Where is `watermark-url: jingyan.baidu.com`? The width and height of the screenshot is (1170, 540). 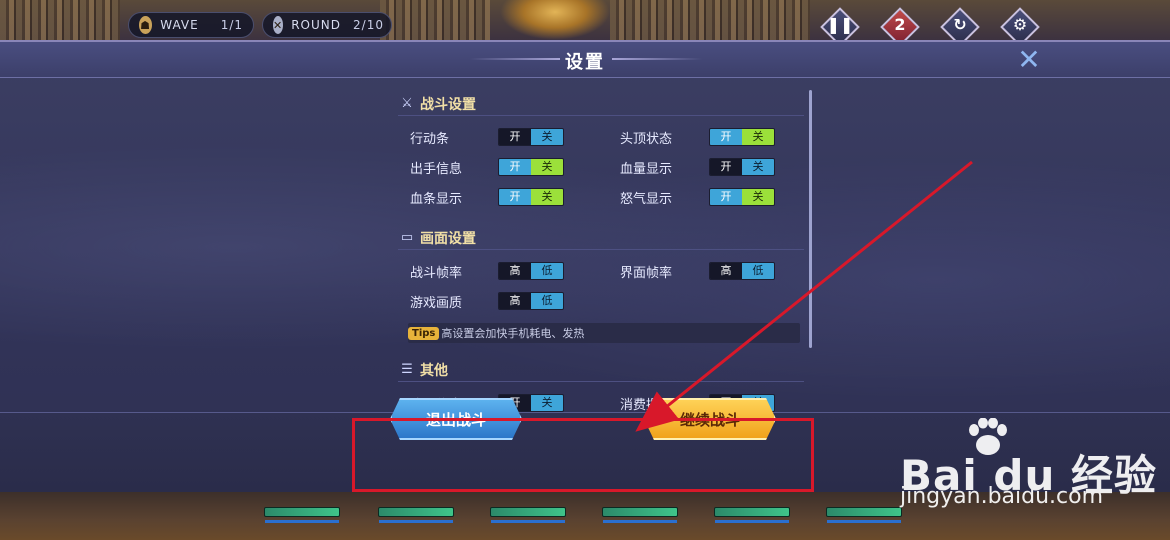 watermark-url: jingyan.baidu.com is located at coordinates (1002, 496).